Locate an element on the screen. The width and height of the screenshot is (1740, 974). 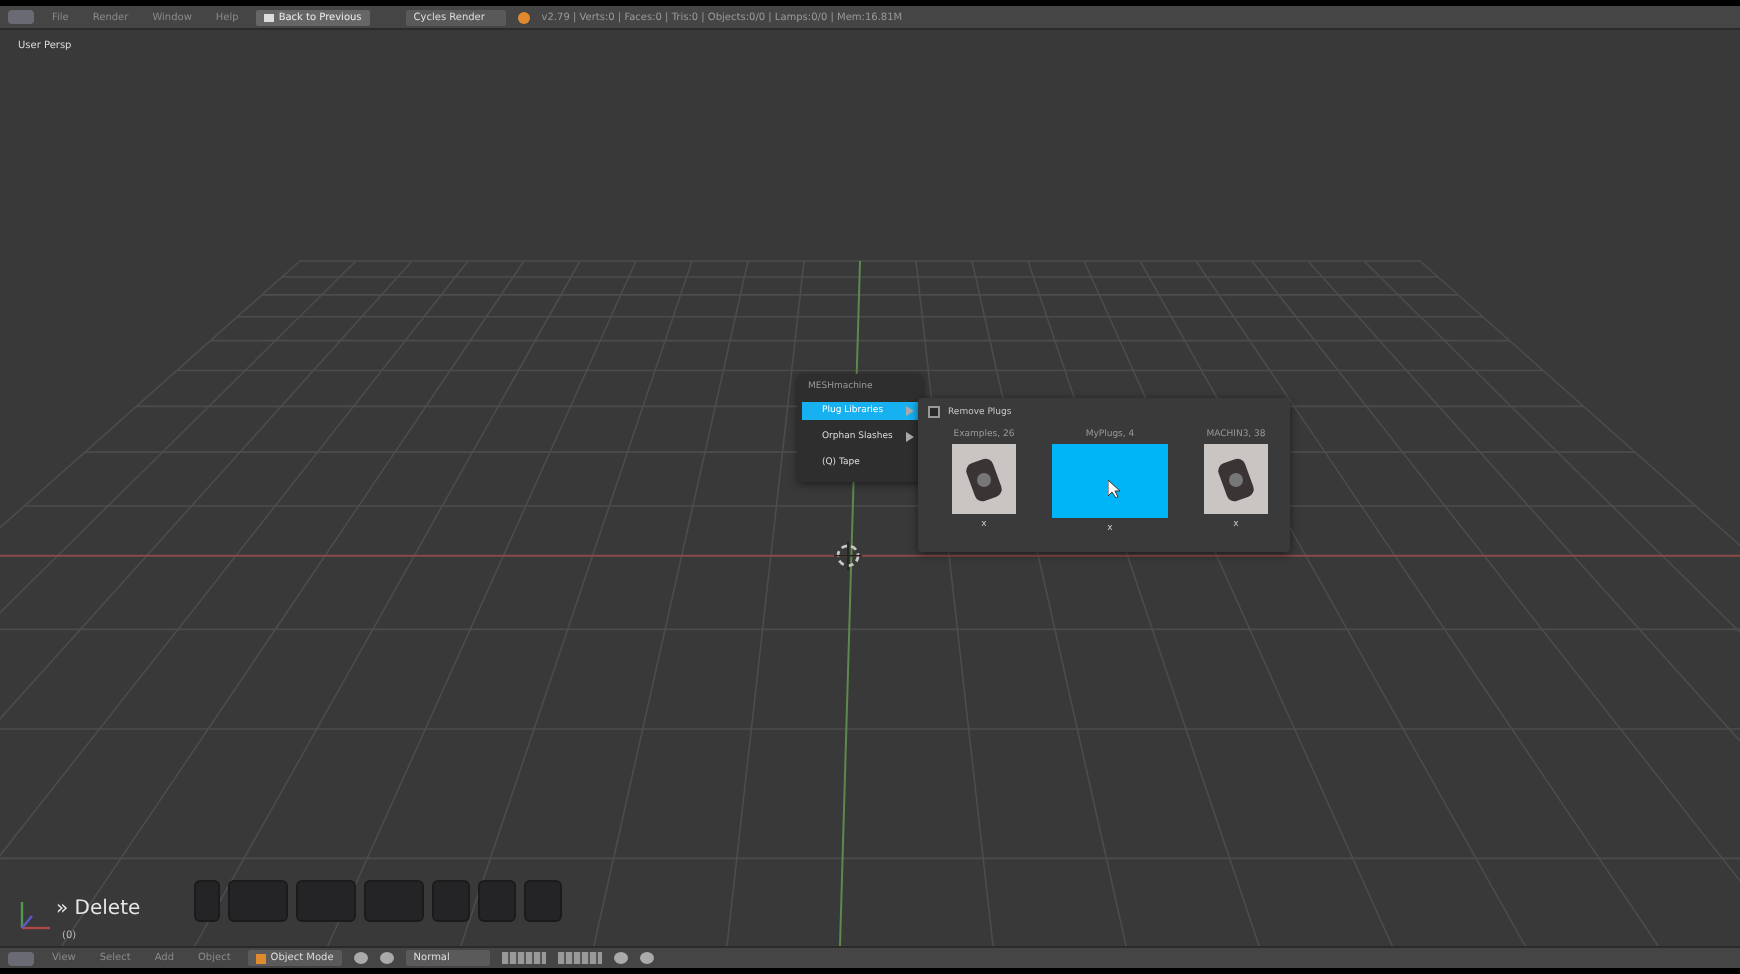
mouse-pointer-icon is located at coordinates (1114, 489).